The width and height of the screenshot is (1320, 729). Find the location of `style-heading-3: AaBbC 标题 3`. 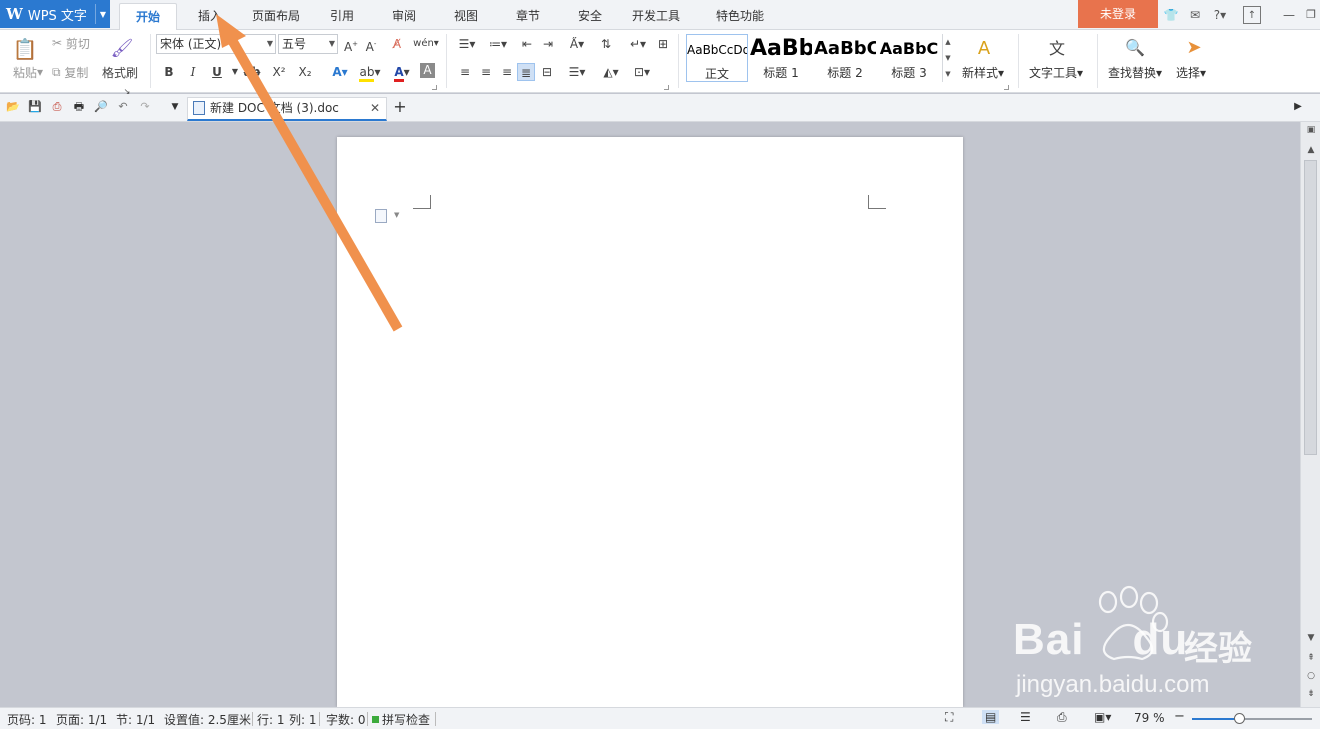

style-heading-3: AaBbC 标题 3 is located at coordinates (909, 58).